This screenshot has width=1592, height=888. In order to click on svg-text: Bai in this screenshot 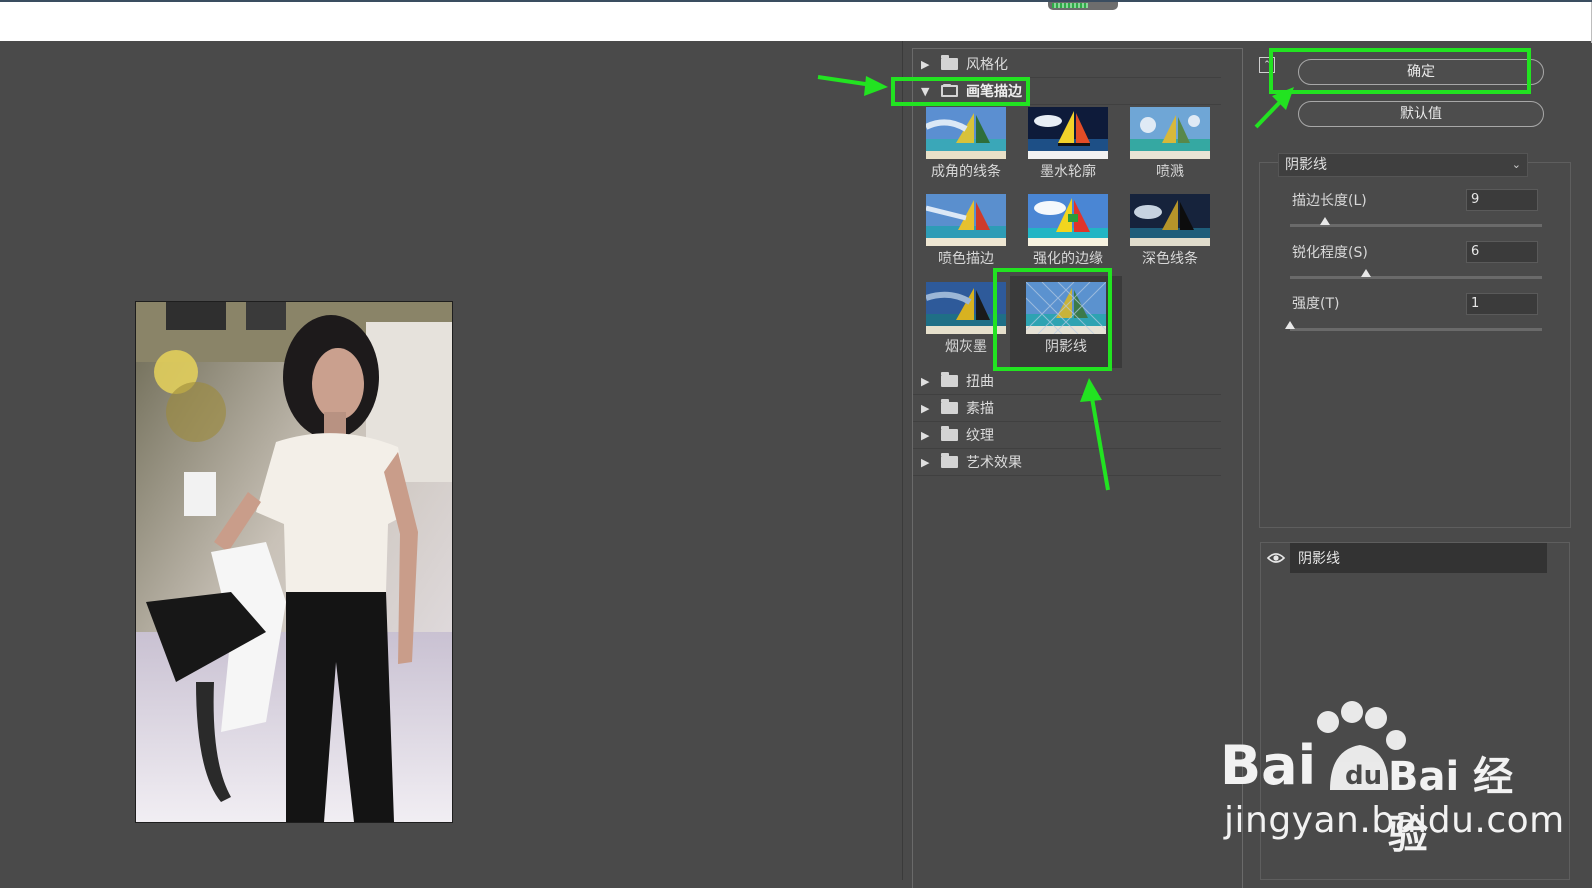, I will do `click(1268, 765)`.